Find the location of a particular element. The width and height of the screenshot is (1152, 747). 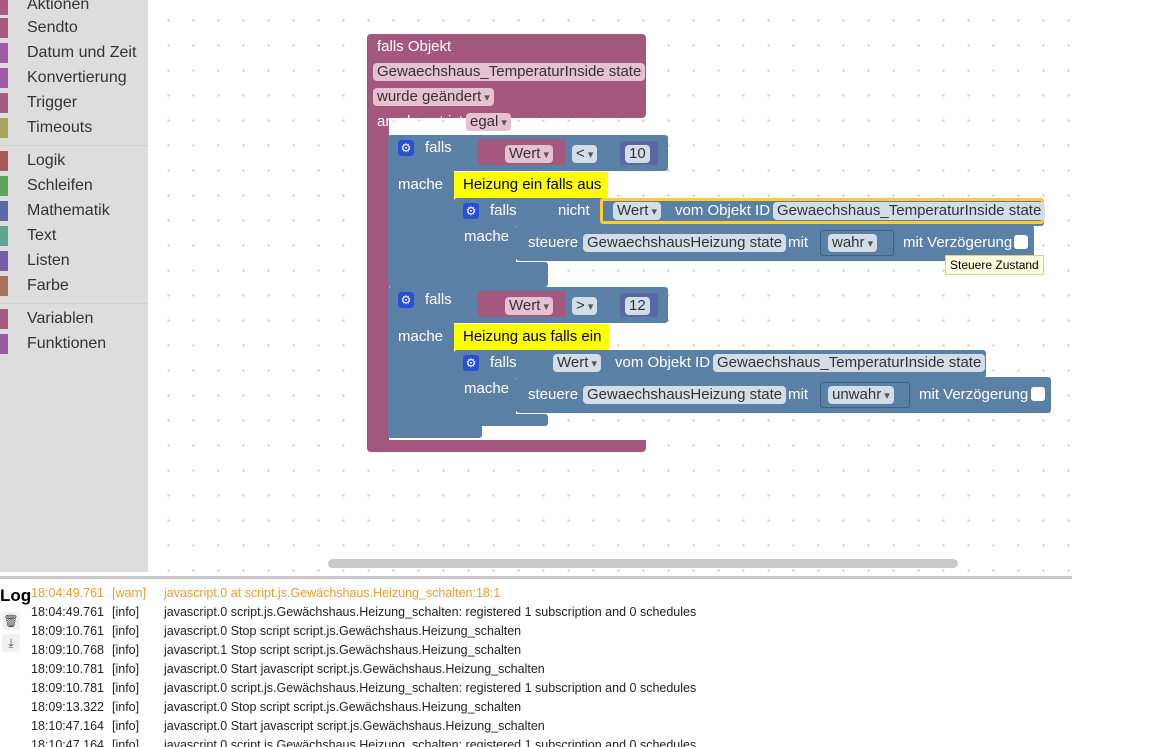

control-2-object-field: GewaechshausHeizung state is located at coordinates (685, 395).